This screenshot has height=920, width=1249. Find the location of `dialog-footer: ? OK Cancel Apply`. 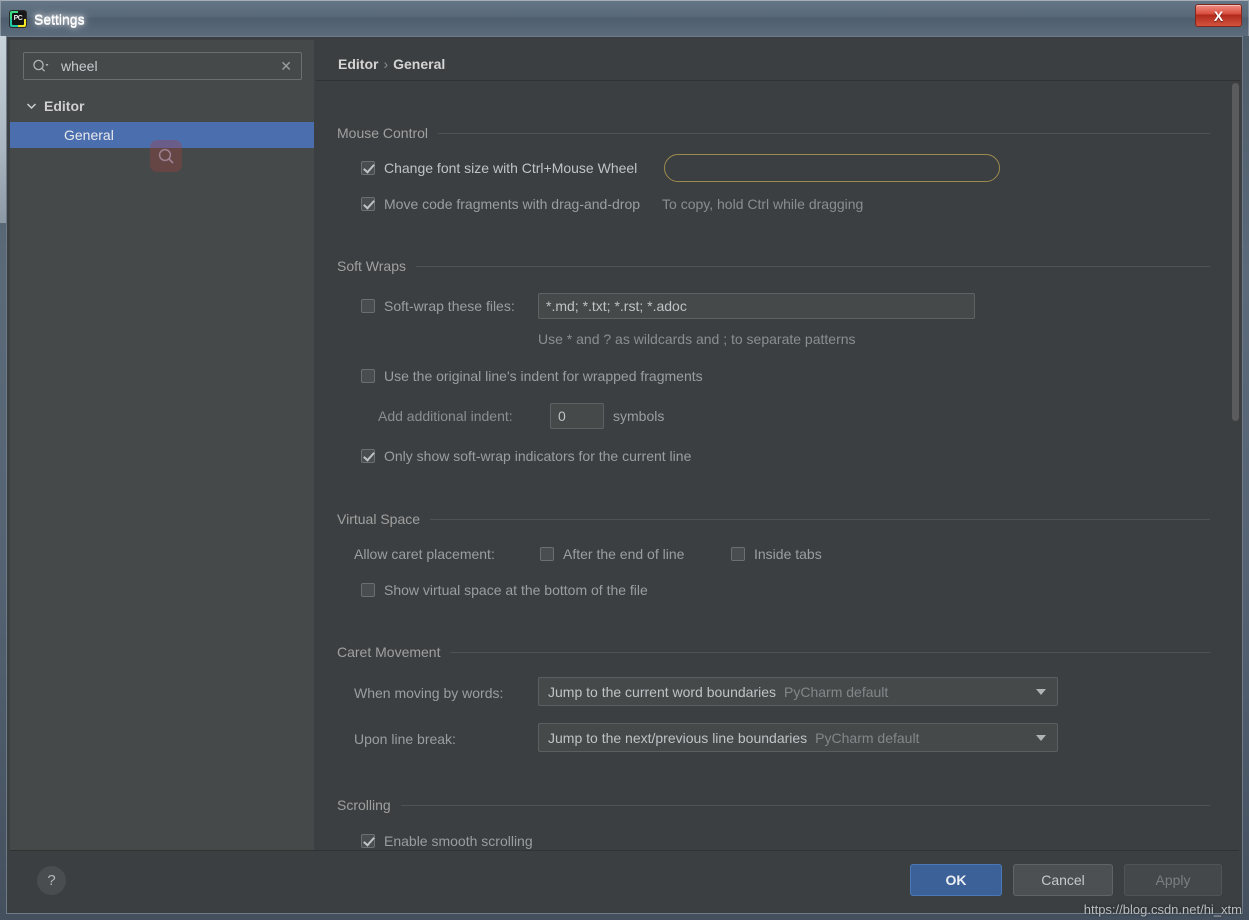

dialog-footer: ? OK Cancel Apply is located at coordinates (624, 880).